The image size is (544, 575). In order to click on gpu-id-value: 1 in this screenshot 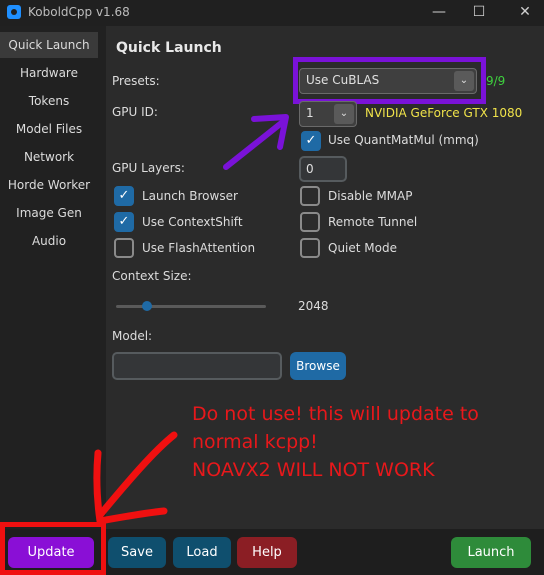, I will do `click(310, 113)`.